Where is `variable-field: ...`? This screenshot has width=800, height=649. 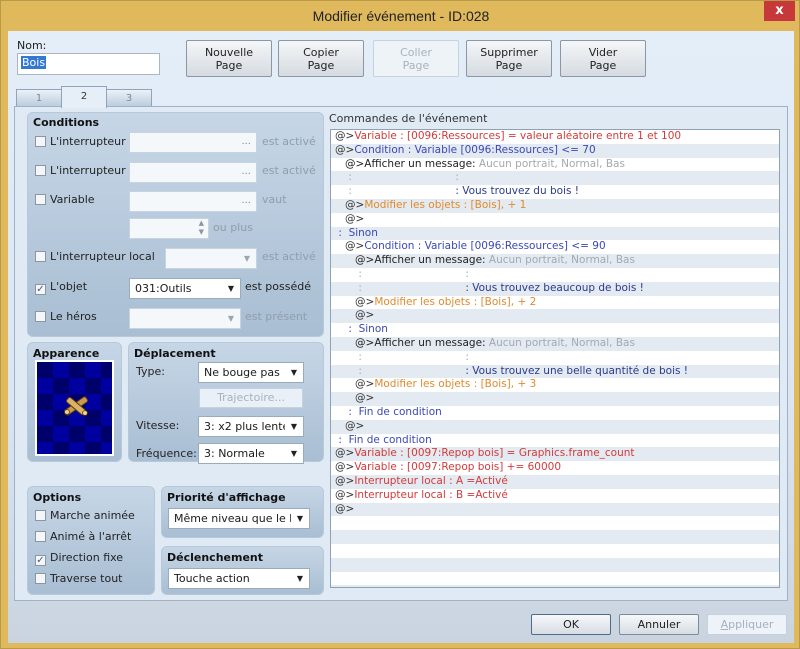 variable-field: ... is located at coordinates (193, 201).